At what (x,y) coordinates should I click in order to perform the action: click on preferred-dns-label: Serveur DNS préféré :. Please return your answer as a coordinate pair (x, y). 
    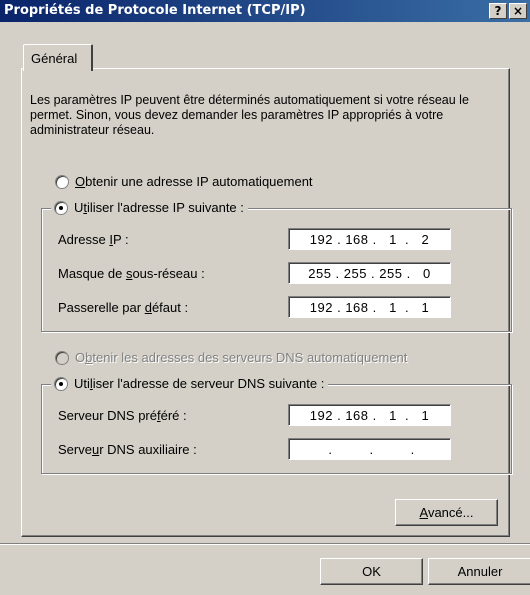
    Looking at the image, I should click on (122, 415).